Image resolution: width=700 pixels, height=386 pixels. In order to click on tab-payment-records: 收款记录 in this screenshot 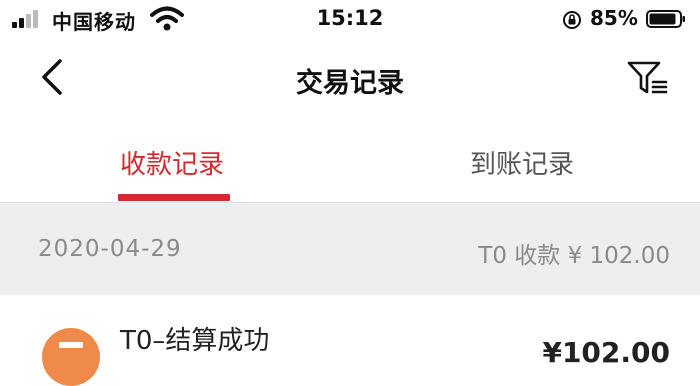, I will do `click(172, 162)`.